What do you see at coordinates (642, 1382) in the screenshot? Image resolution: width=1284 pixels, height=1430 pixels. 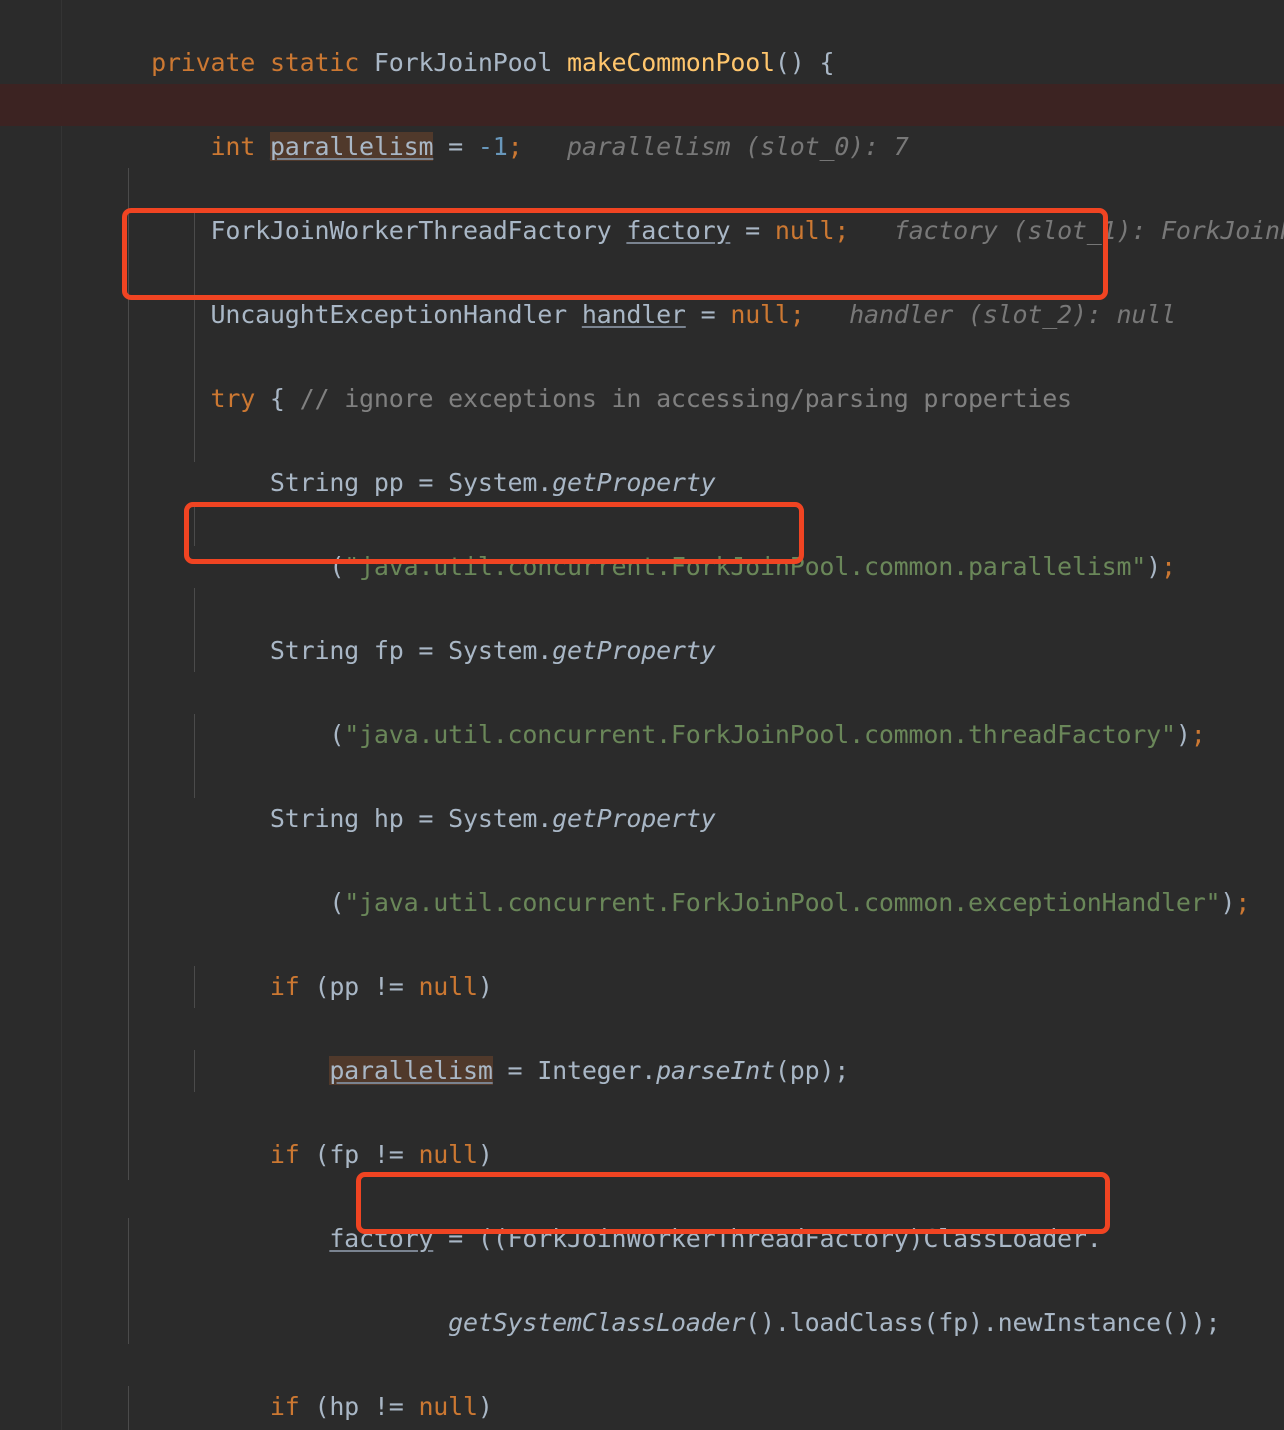 I see `code-line: if (hp != null)` at bounding box center [642, 1382].